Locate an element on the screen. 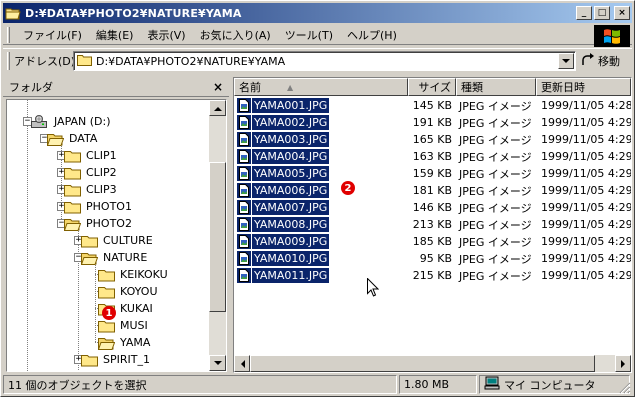 The width and height of the screenshot is (635, 397). file-size: 146 KB is located at coordinates (432, 207).